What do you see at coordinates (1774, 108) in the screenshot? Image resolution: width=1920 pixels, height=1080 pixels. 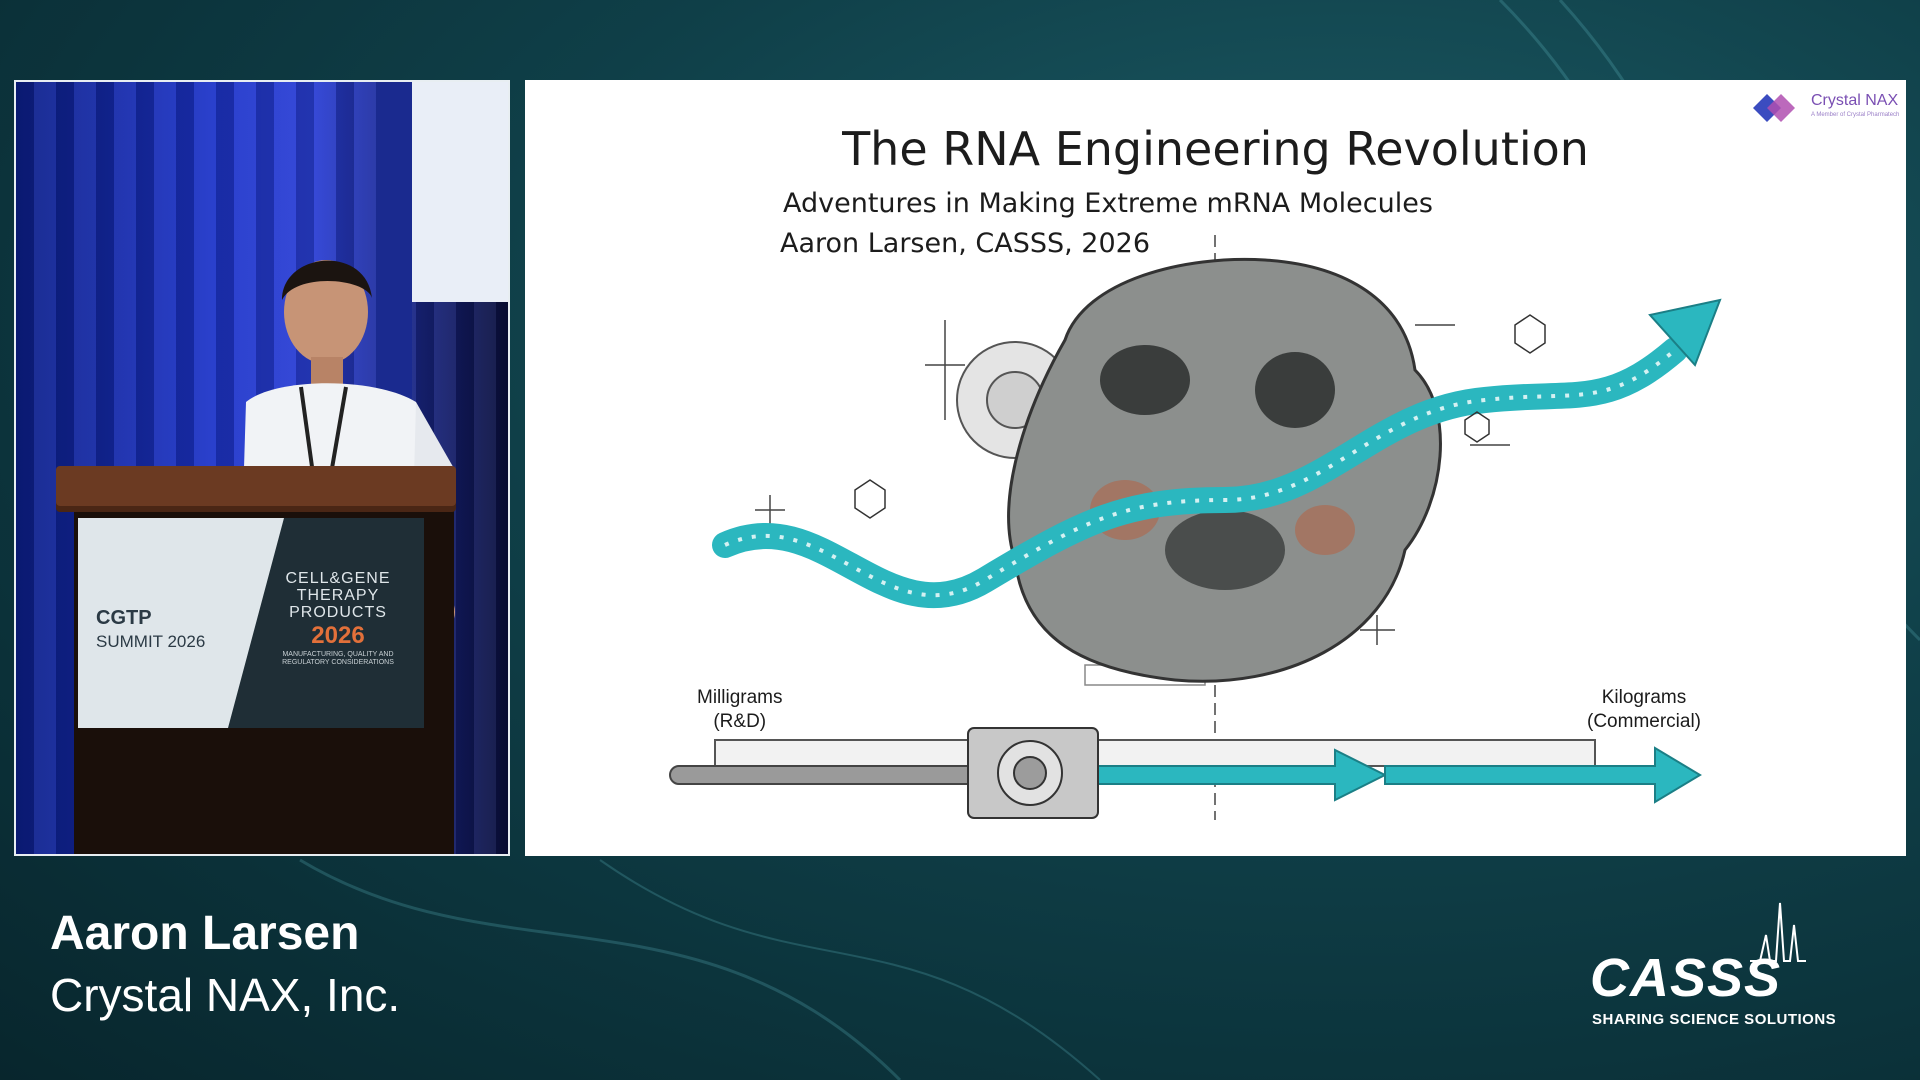 I see `crystal-nax-mark-icon` at bounding box center [1774, 108].